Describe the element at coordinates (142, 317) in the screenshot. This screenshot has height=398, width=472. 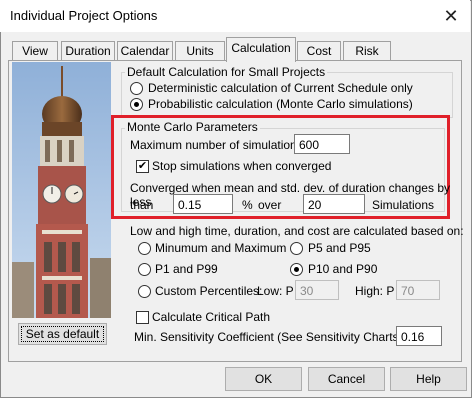
I see `critical-path-checkbox` at that location.